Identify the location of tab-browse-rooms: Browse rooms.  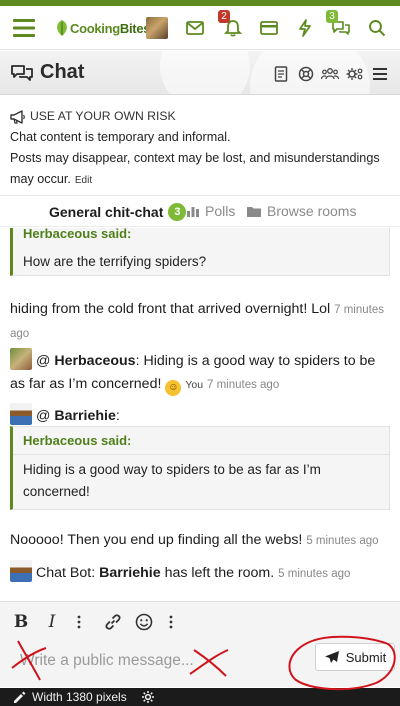
(301, 211).